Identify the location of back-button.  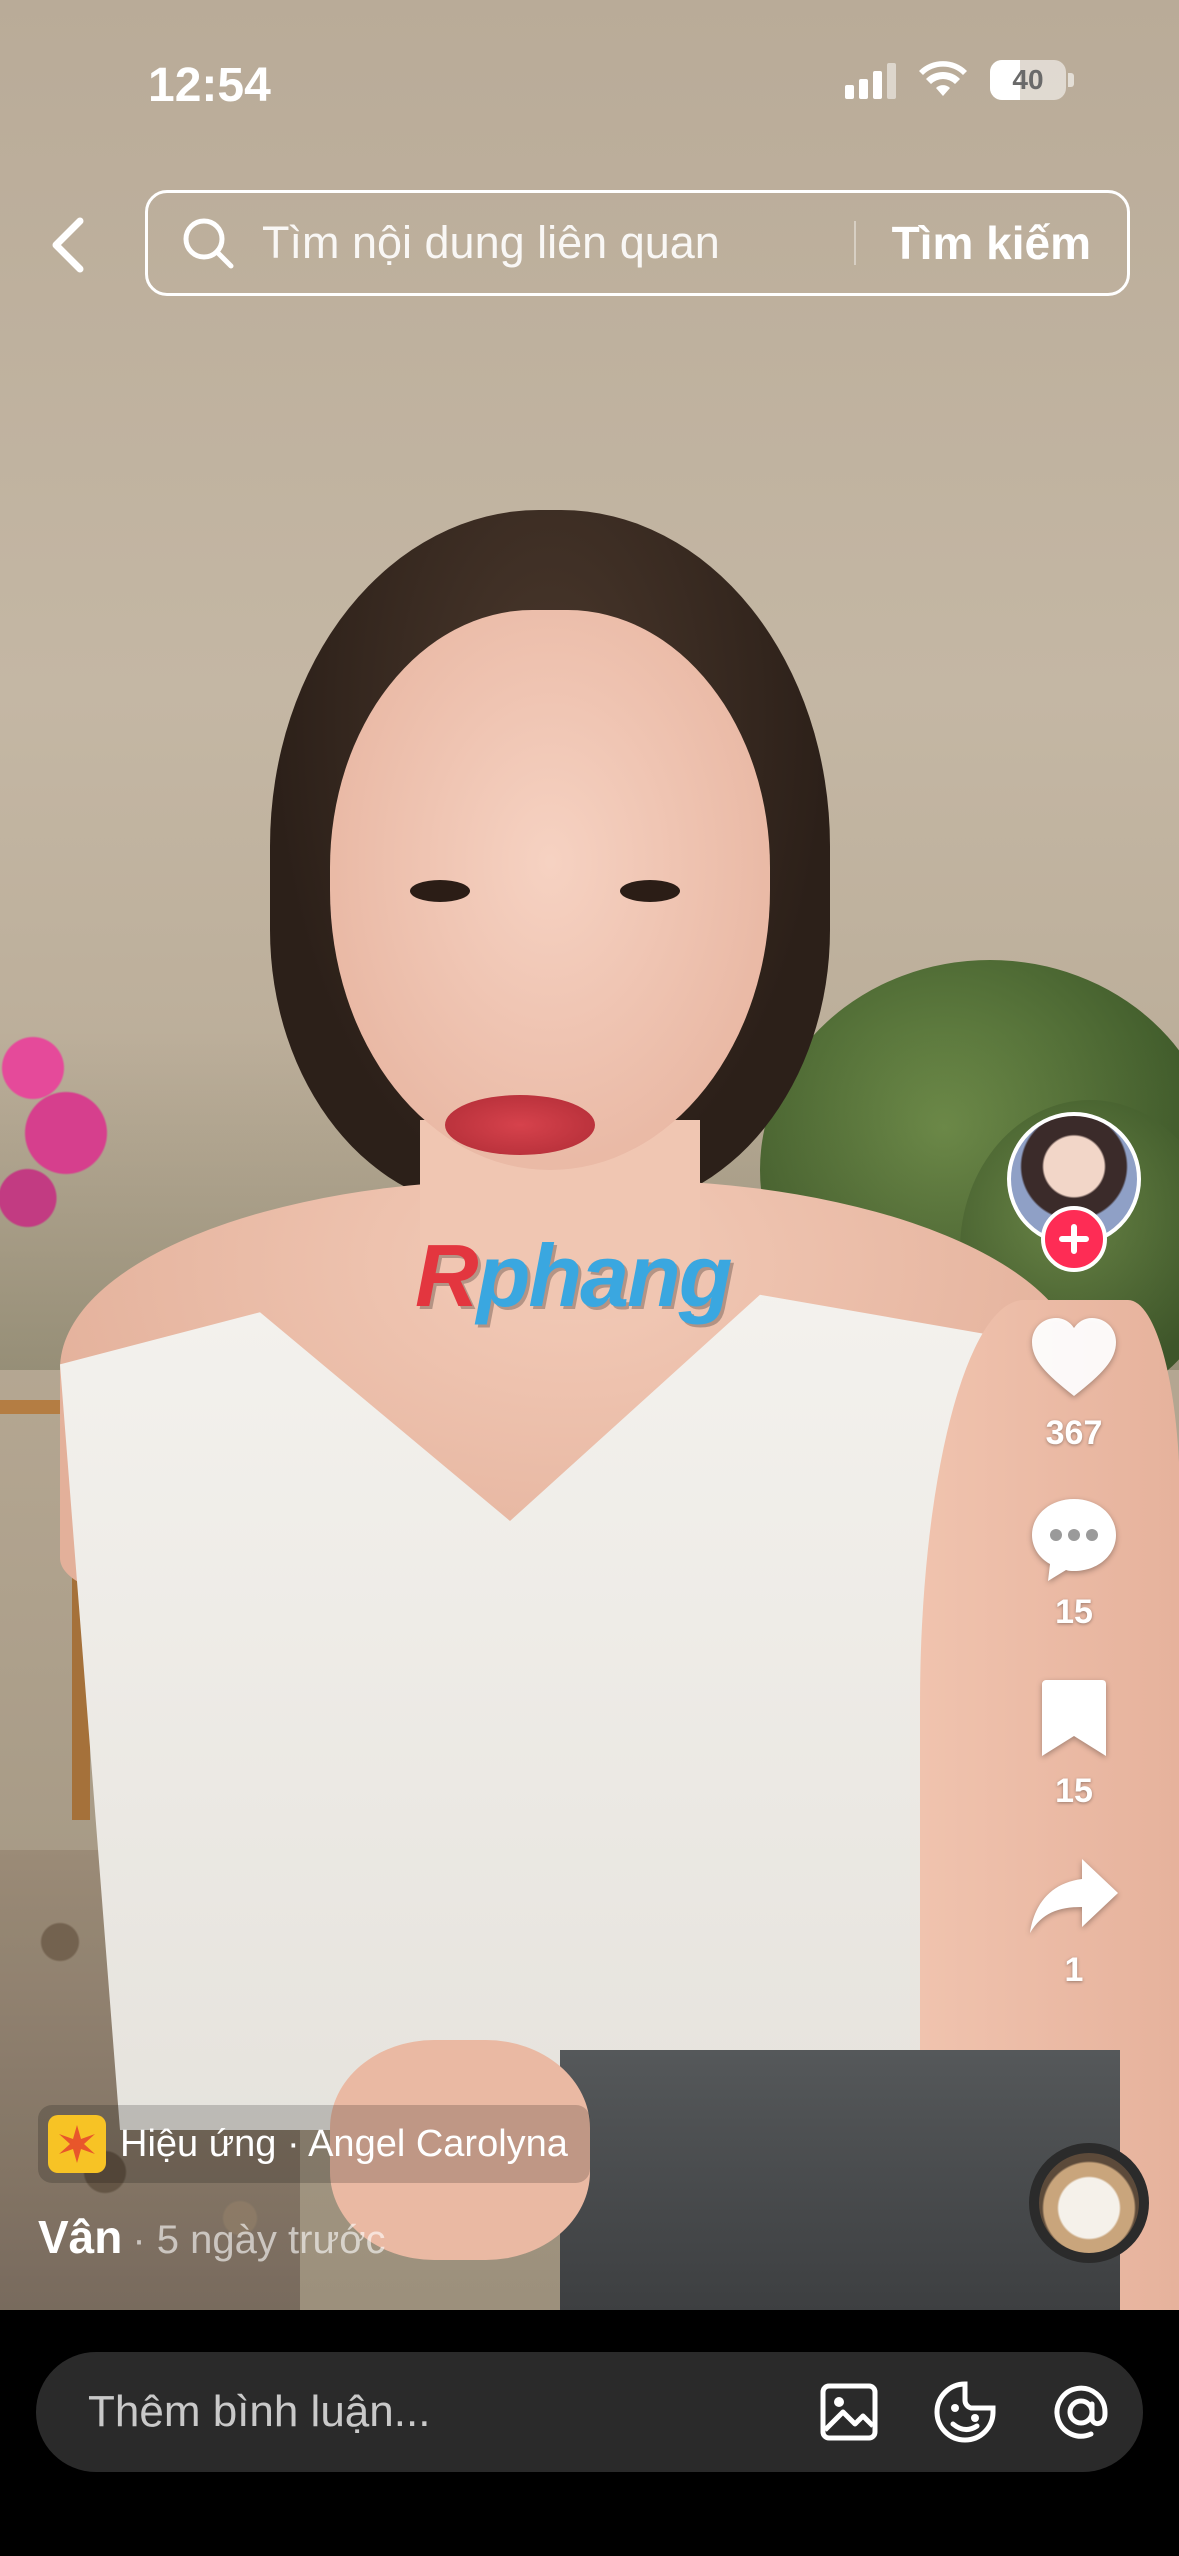
(68, 245).